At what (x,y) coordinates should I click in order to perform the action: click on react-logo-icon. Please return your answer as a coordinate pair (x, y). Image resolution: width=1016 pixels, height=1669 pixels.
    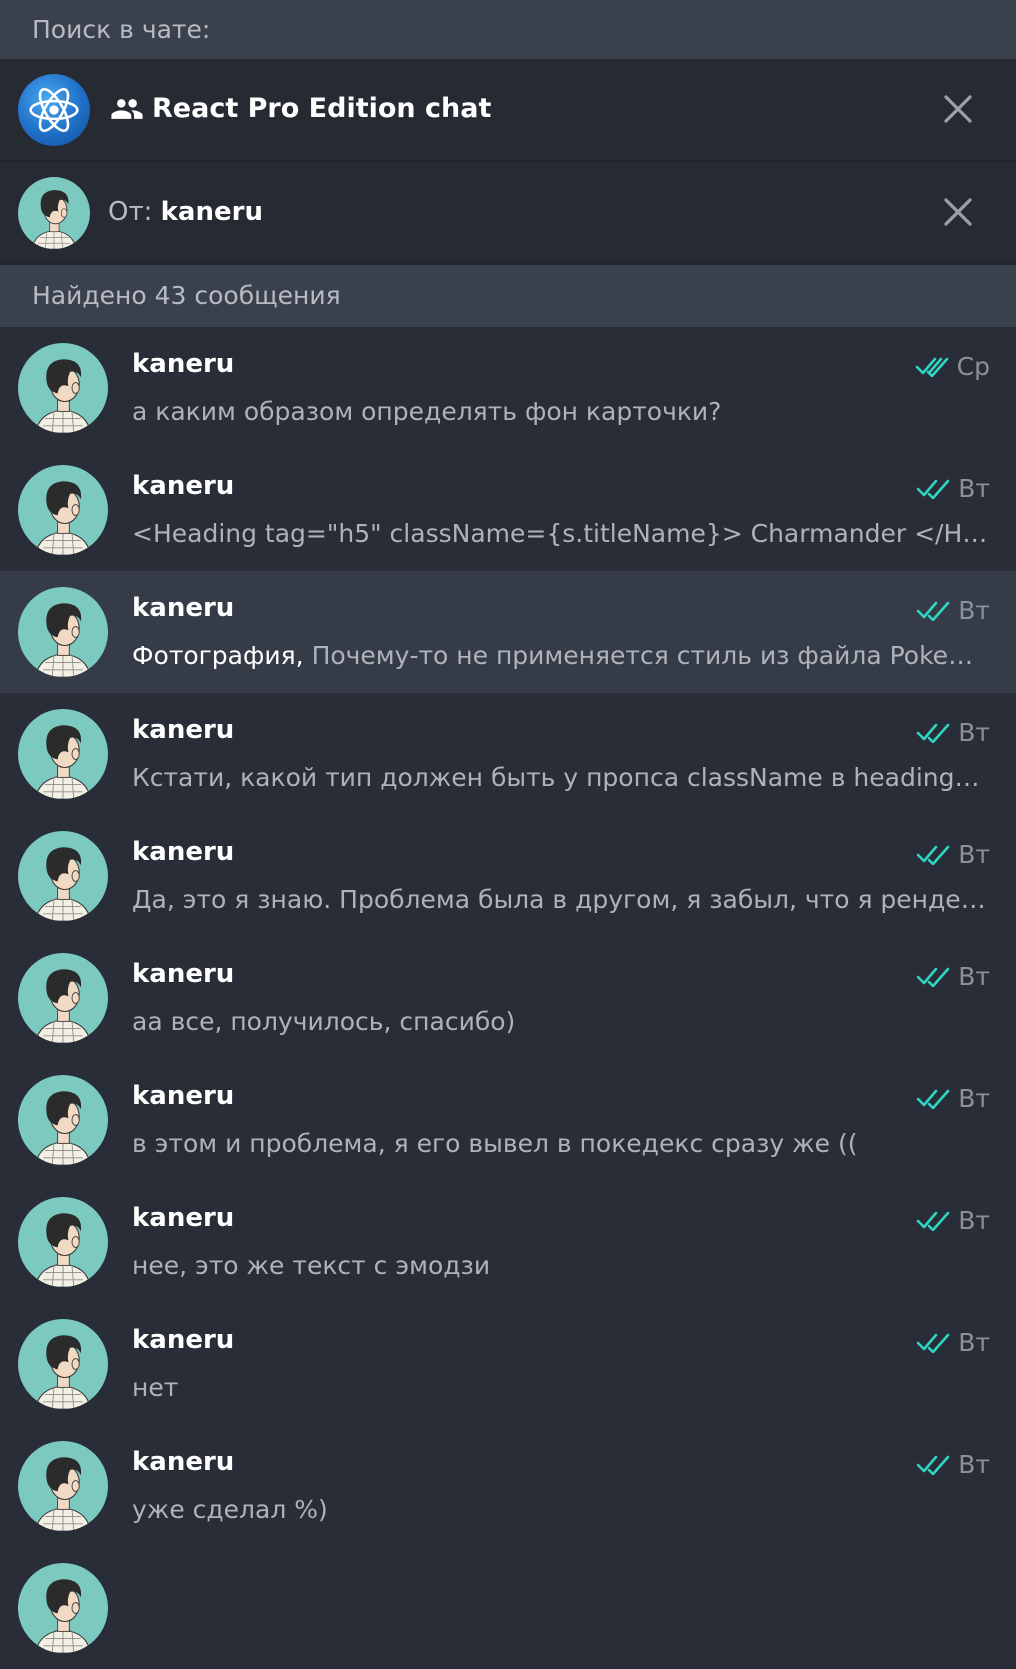
    Looking at the image, I should click on (54, 110).